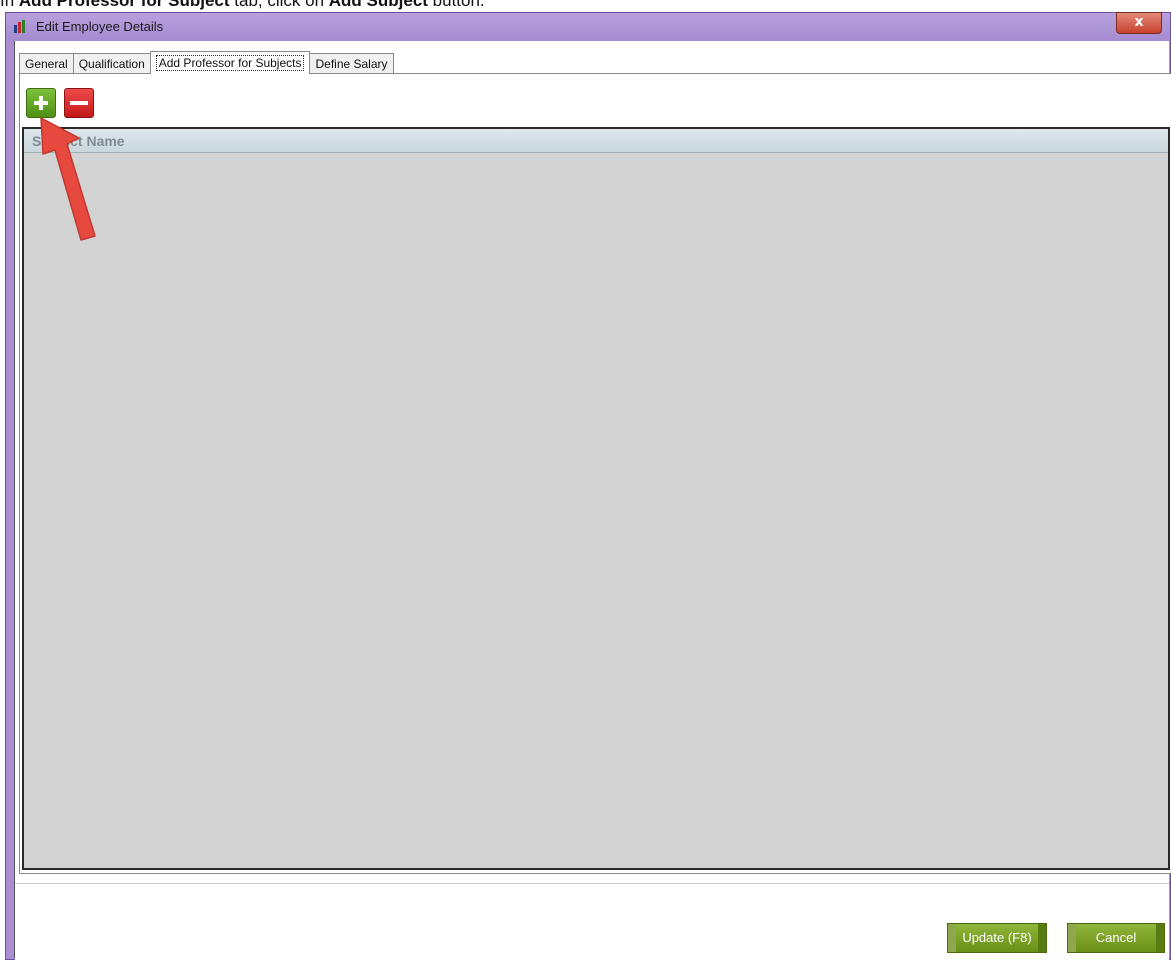 The width and height of the screenshot is (1171, 961). I want to click on instruction-middle: tab, click on, so click(279, 5).